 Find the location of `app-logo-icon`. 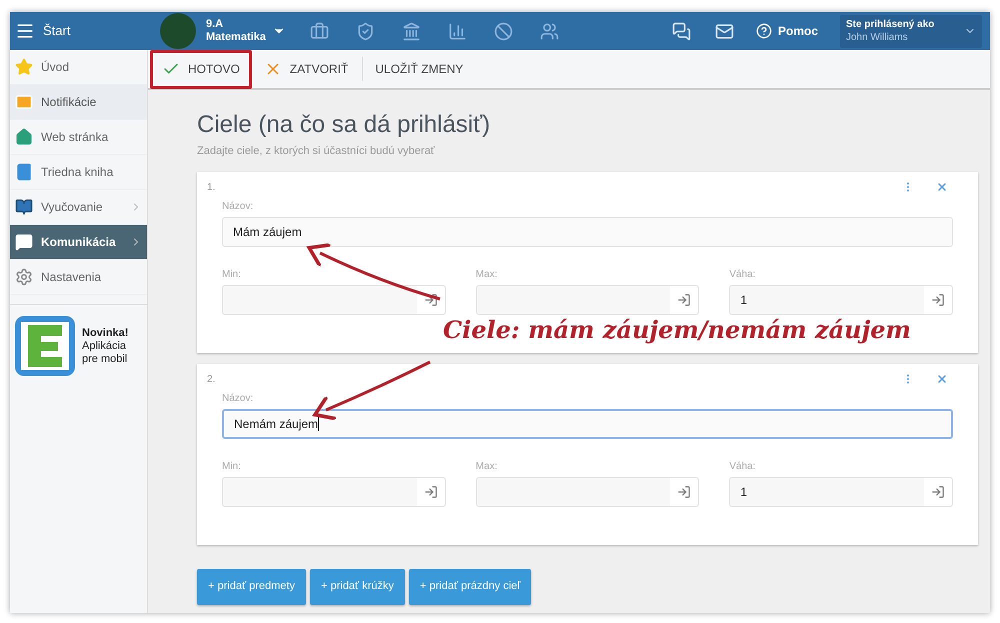

app-logo-icon is located at coordinates (45, 346).